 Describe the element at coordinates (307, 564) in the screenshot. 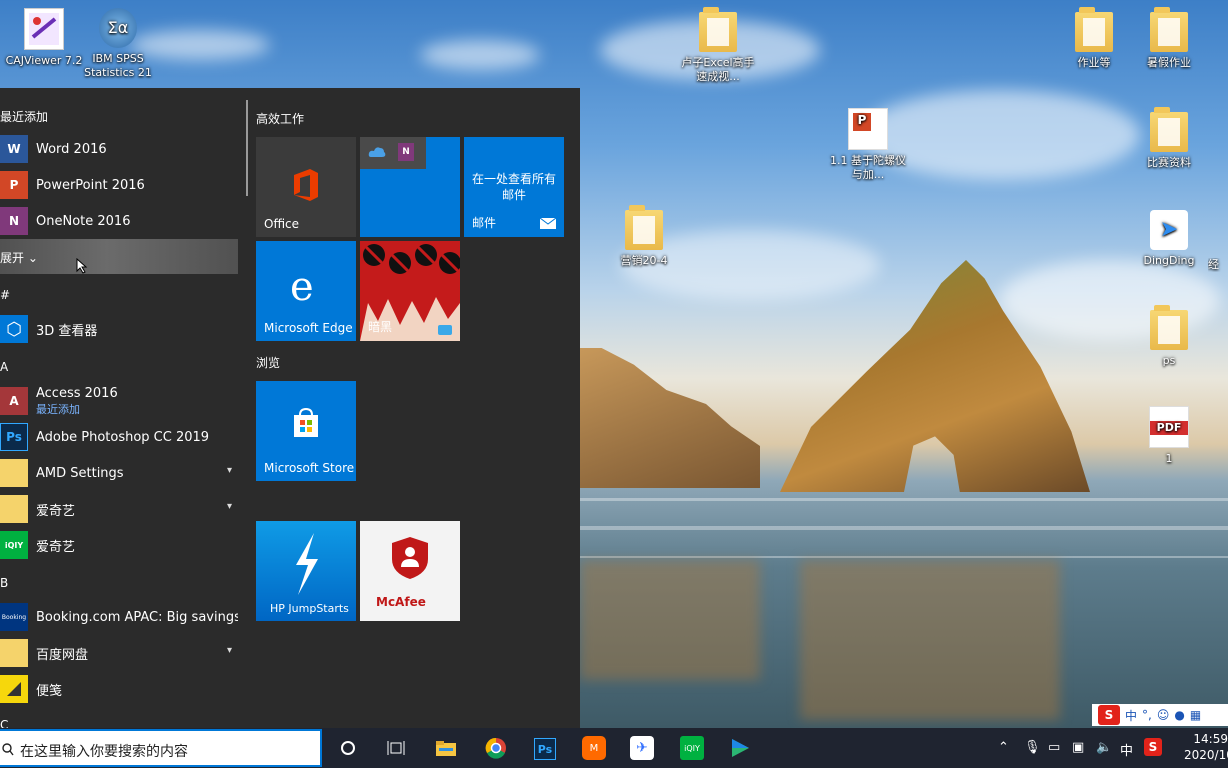

I see `hp-jumpstarts-icon` at that location.